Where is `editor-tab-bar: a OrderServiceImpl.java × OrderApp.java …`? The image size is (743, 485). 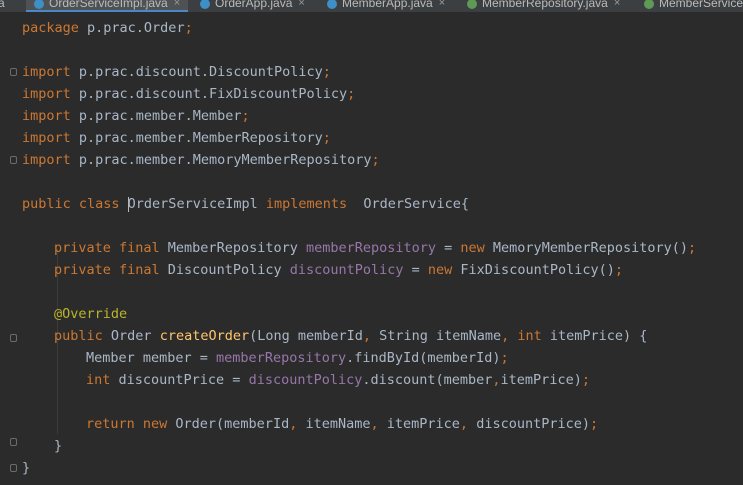
editor-tab-bar: a OrderServiceImpl.java × OrderApp.java … is located at coordinates (371, 6).